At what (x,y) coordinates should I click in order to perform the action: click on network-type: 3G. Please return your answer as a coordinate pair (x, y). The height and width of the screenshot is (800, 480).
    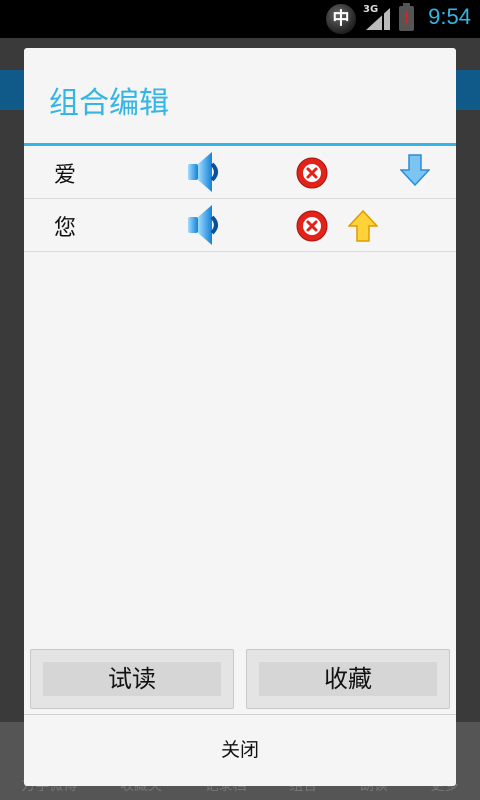
    Looking at the image, I should click on (371, 9).